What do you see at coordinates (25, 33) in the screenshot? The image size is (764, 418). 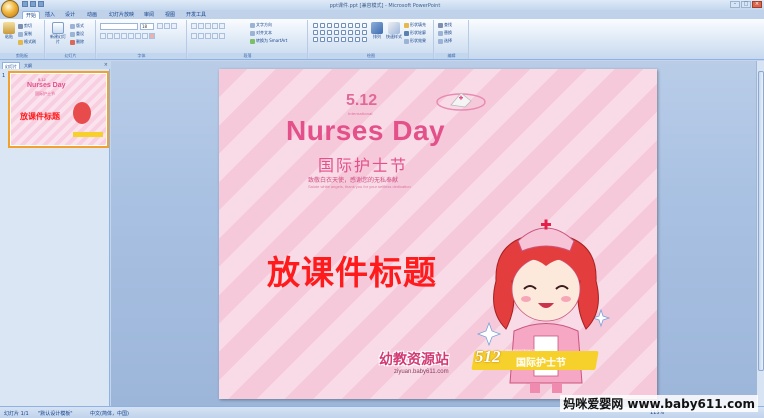 I see `copy-button: 复制` at bounding box center [25, 33].